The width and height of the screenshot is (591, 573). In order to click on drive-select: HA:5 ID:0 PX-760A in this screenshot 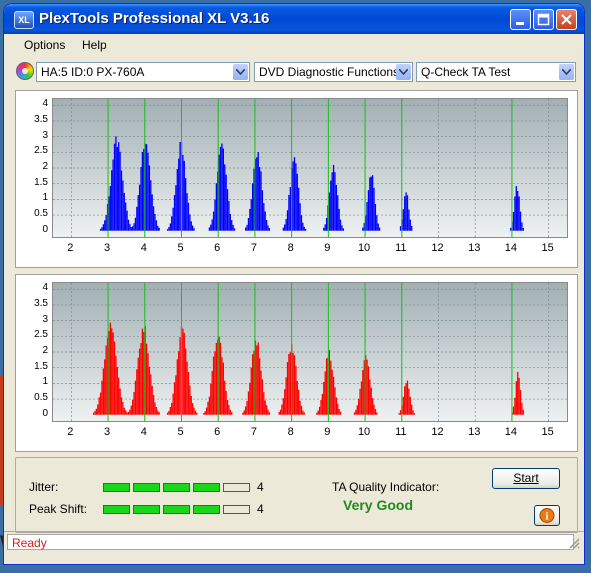, I will do `click(143, 72)`.